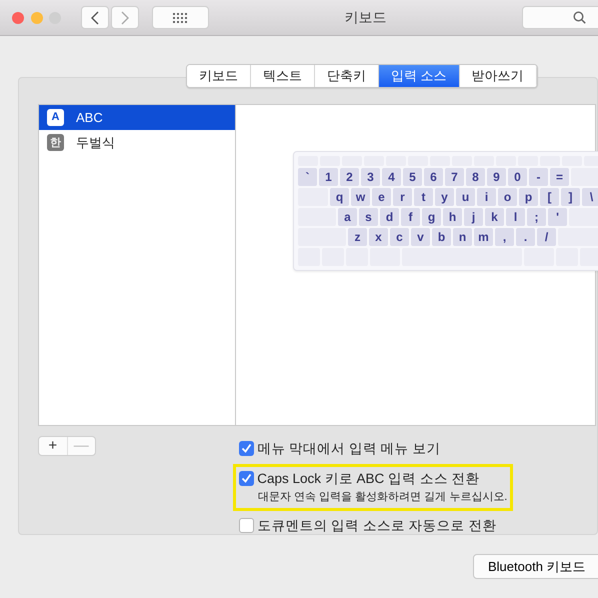 This screenshot has width=598, height=598. What do you see at coordinates (365, 17) in the screenshot?
I see `window-title: 키보드` at bounding box center [365, 17].